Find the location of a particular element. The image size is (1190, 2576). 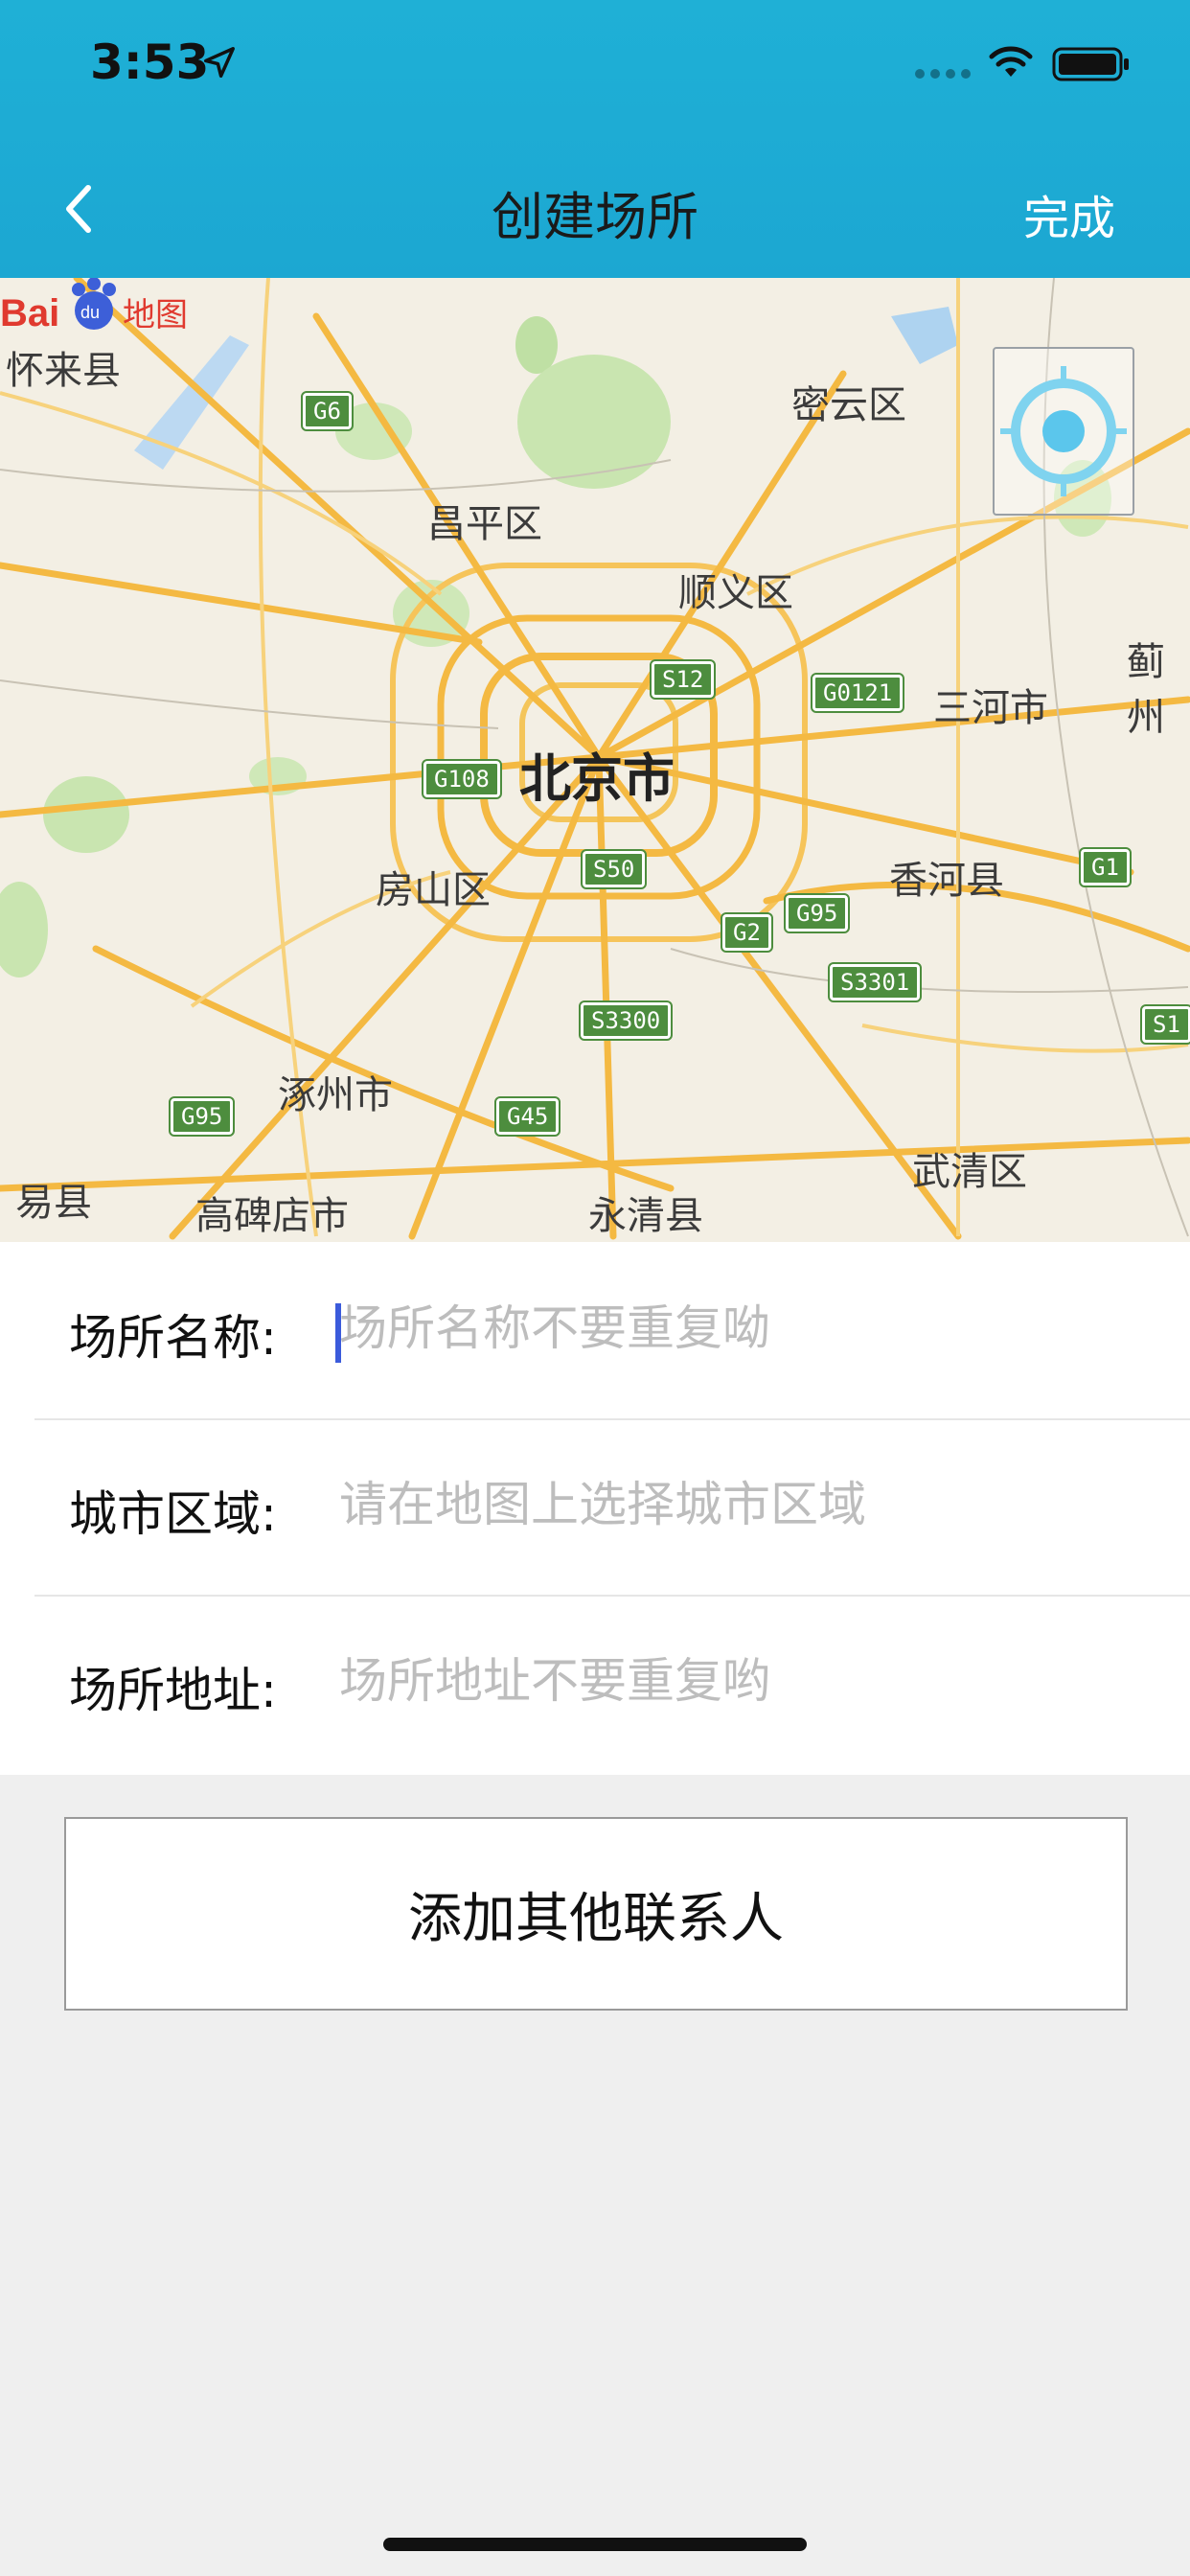

map-label-sanhe: 三河市 is located at coordinates (990, 708).